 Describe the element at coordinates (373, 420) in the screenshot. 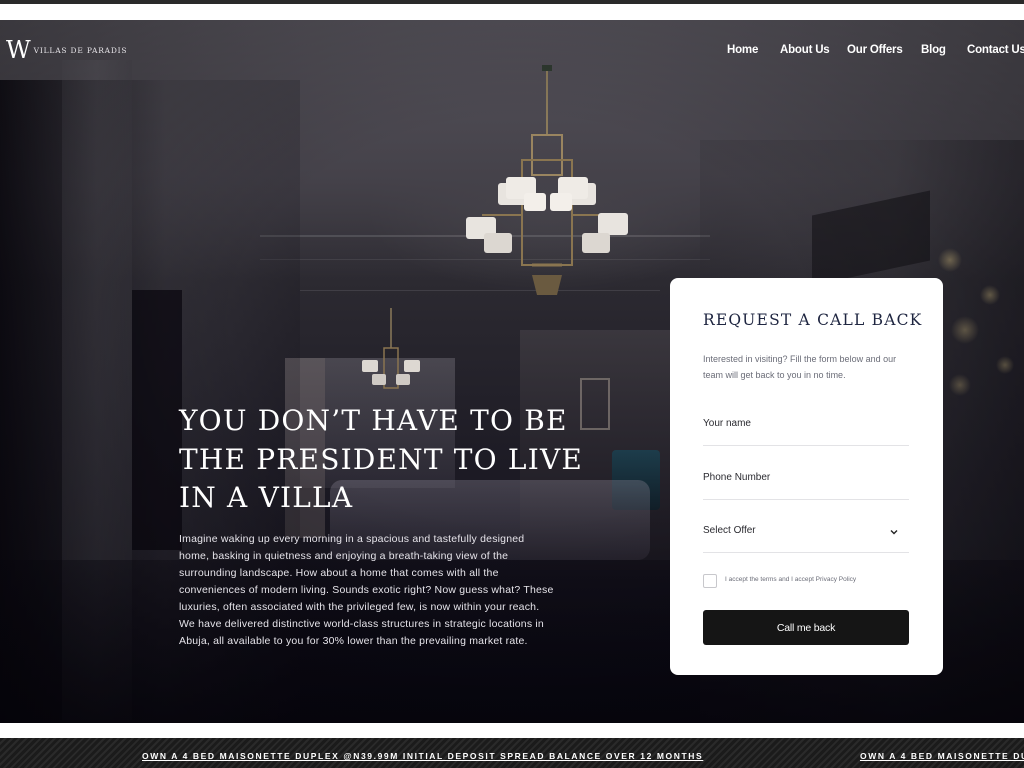

I see `headline-line: YOU DON’T HAVE TO BE` at that location.